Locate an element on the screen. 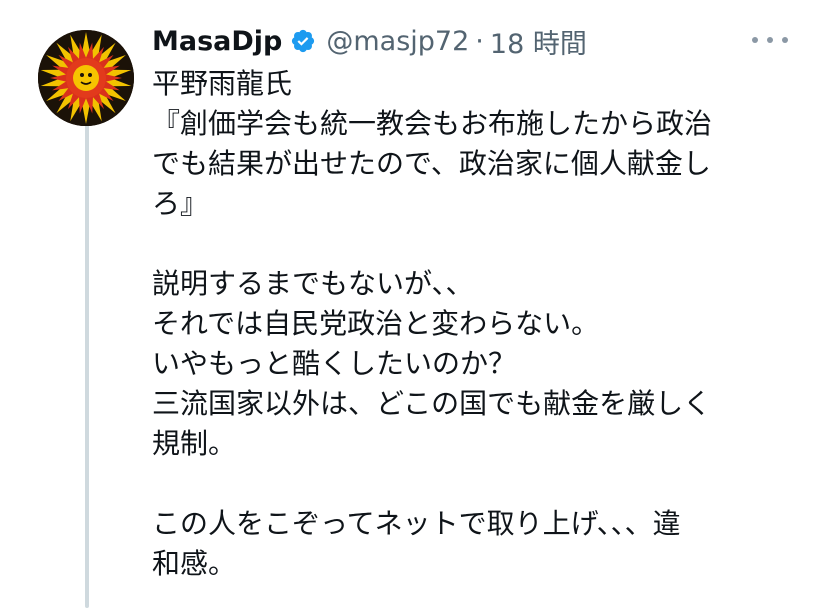  tweet-line: 平野雨龍氏 is located at coordinates (222, 83).